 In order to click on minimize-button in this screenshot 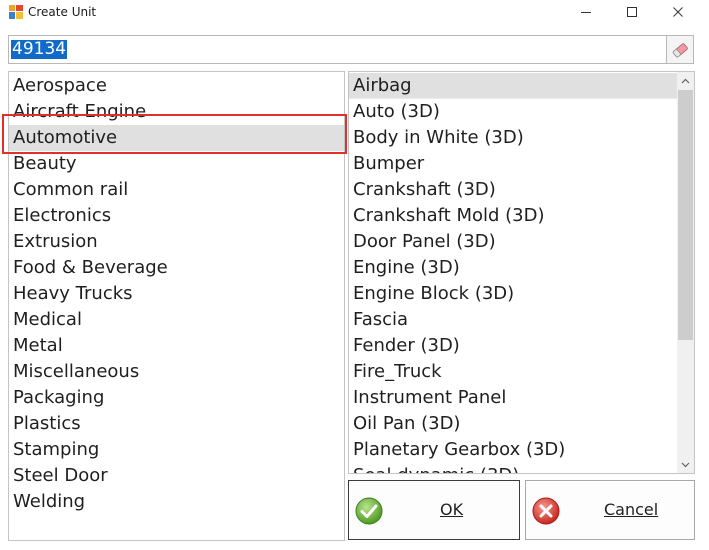, I will do `click(586, 12)`.